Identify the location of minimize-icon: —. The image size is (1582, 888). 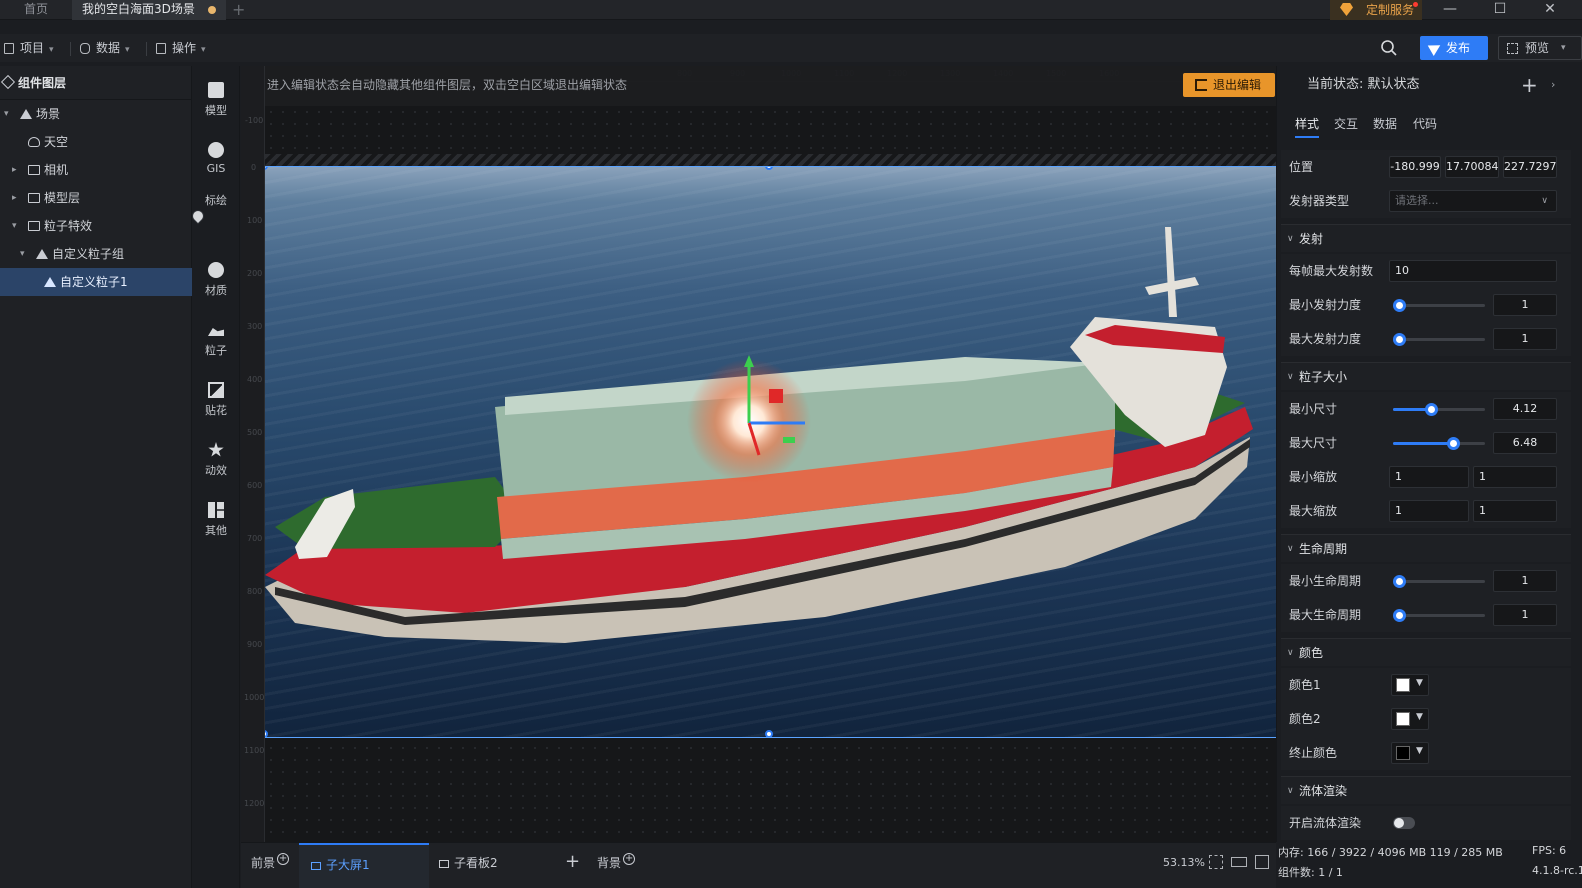
(1450, 10).